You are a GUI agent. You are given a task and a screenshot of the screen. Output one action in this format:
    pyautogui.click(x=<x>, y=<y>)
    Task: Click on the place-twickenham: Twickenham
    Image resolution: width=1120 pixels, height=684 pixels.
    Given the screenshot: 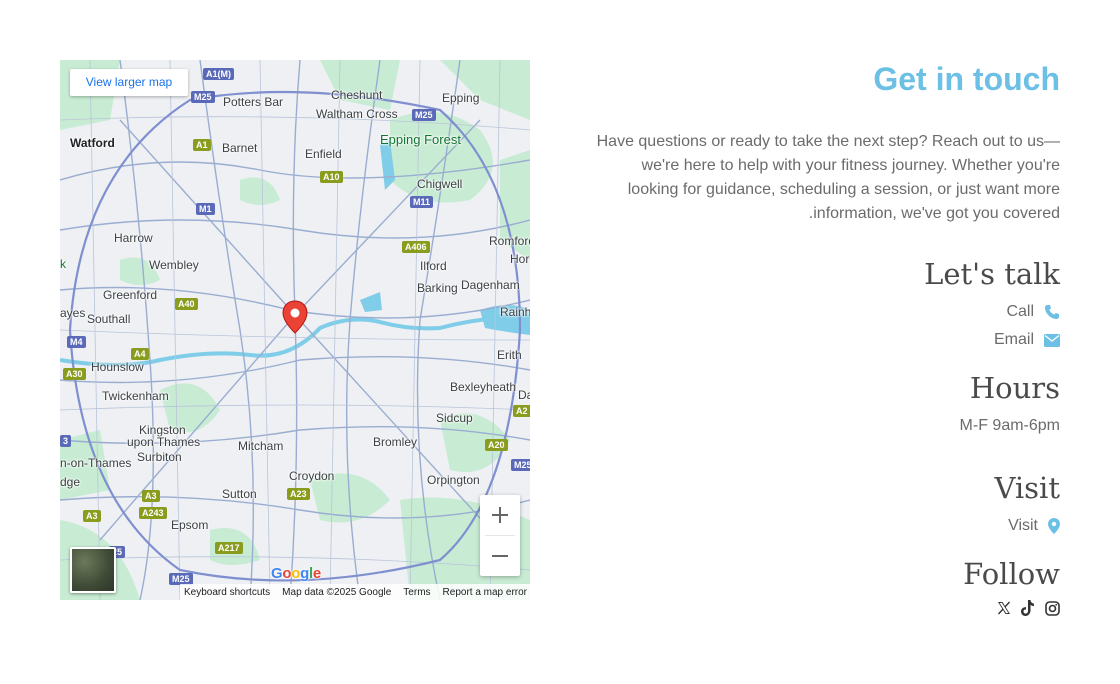 What is the action you would take?
    pyautogui.click(x=135, y=396)
    